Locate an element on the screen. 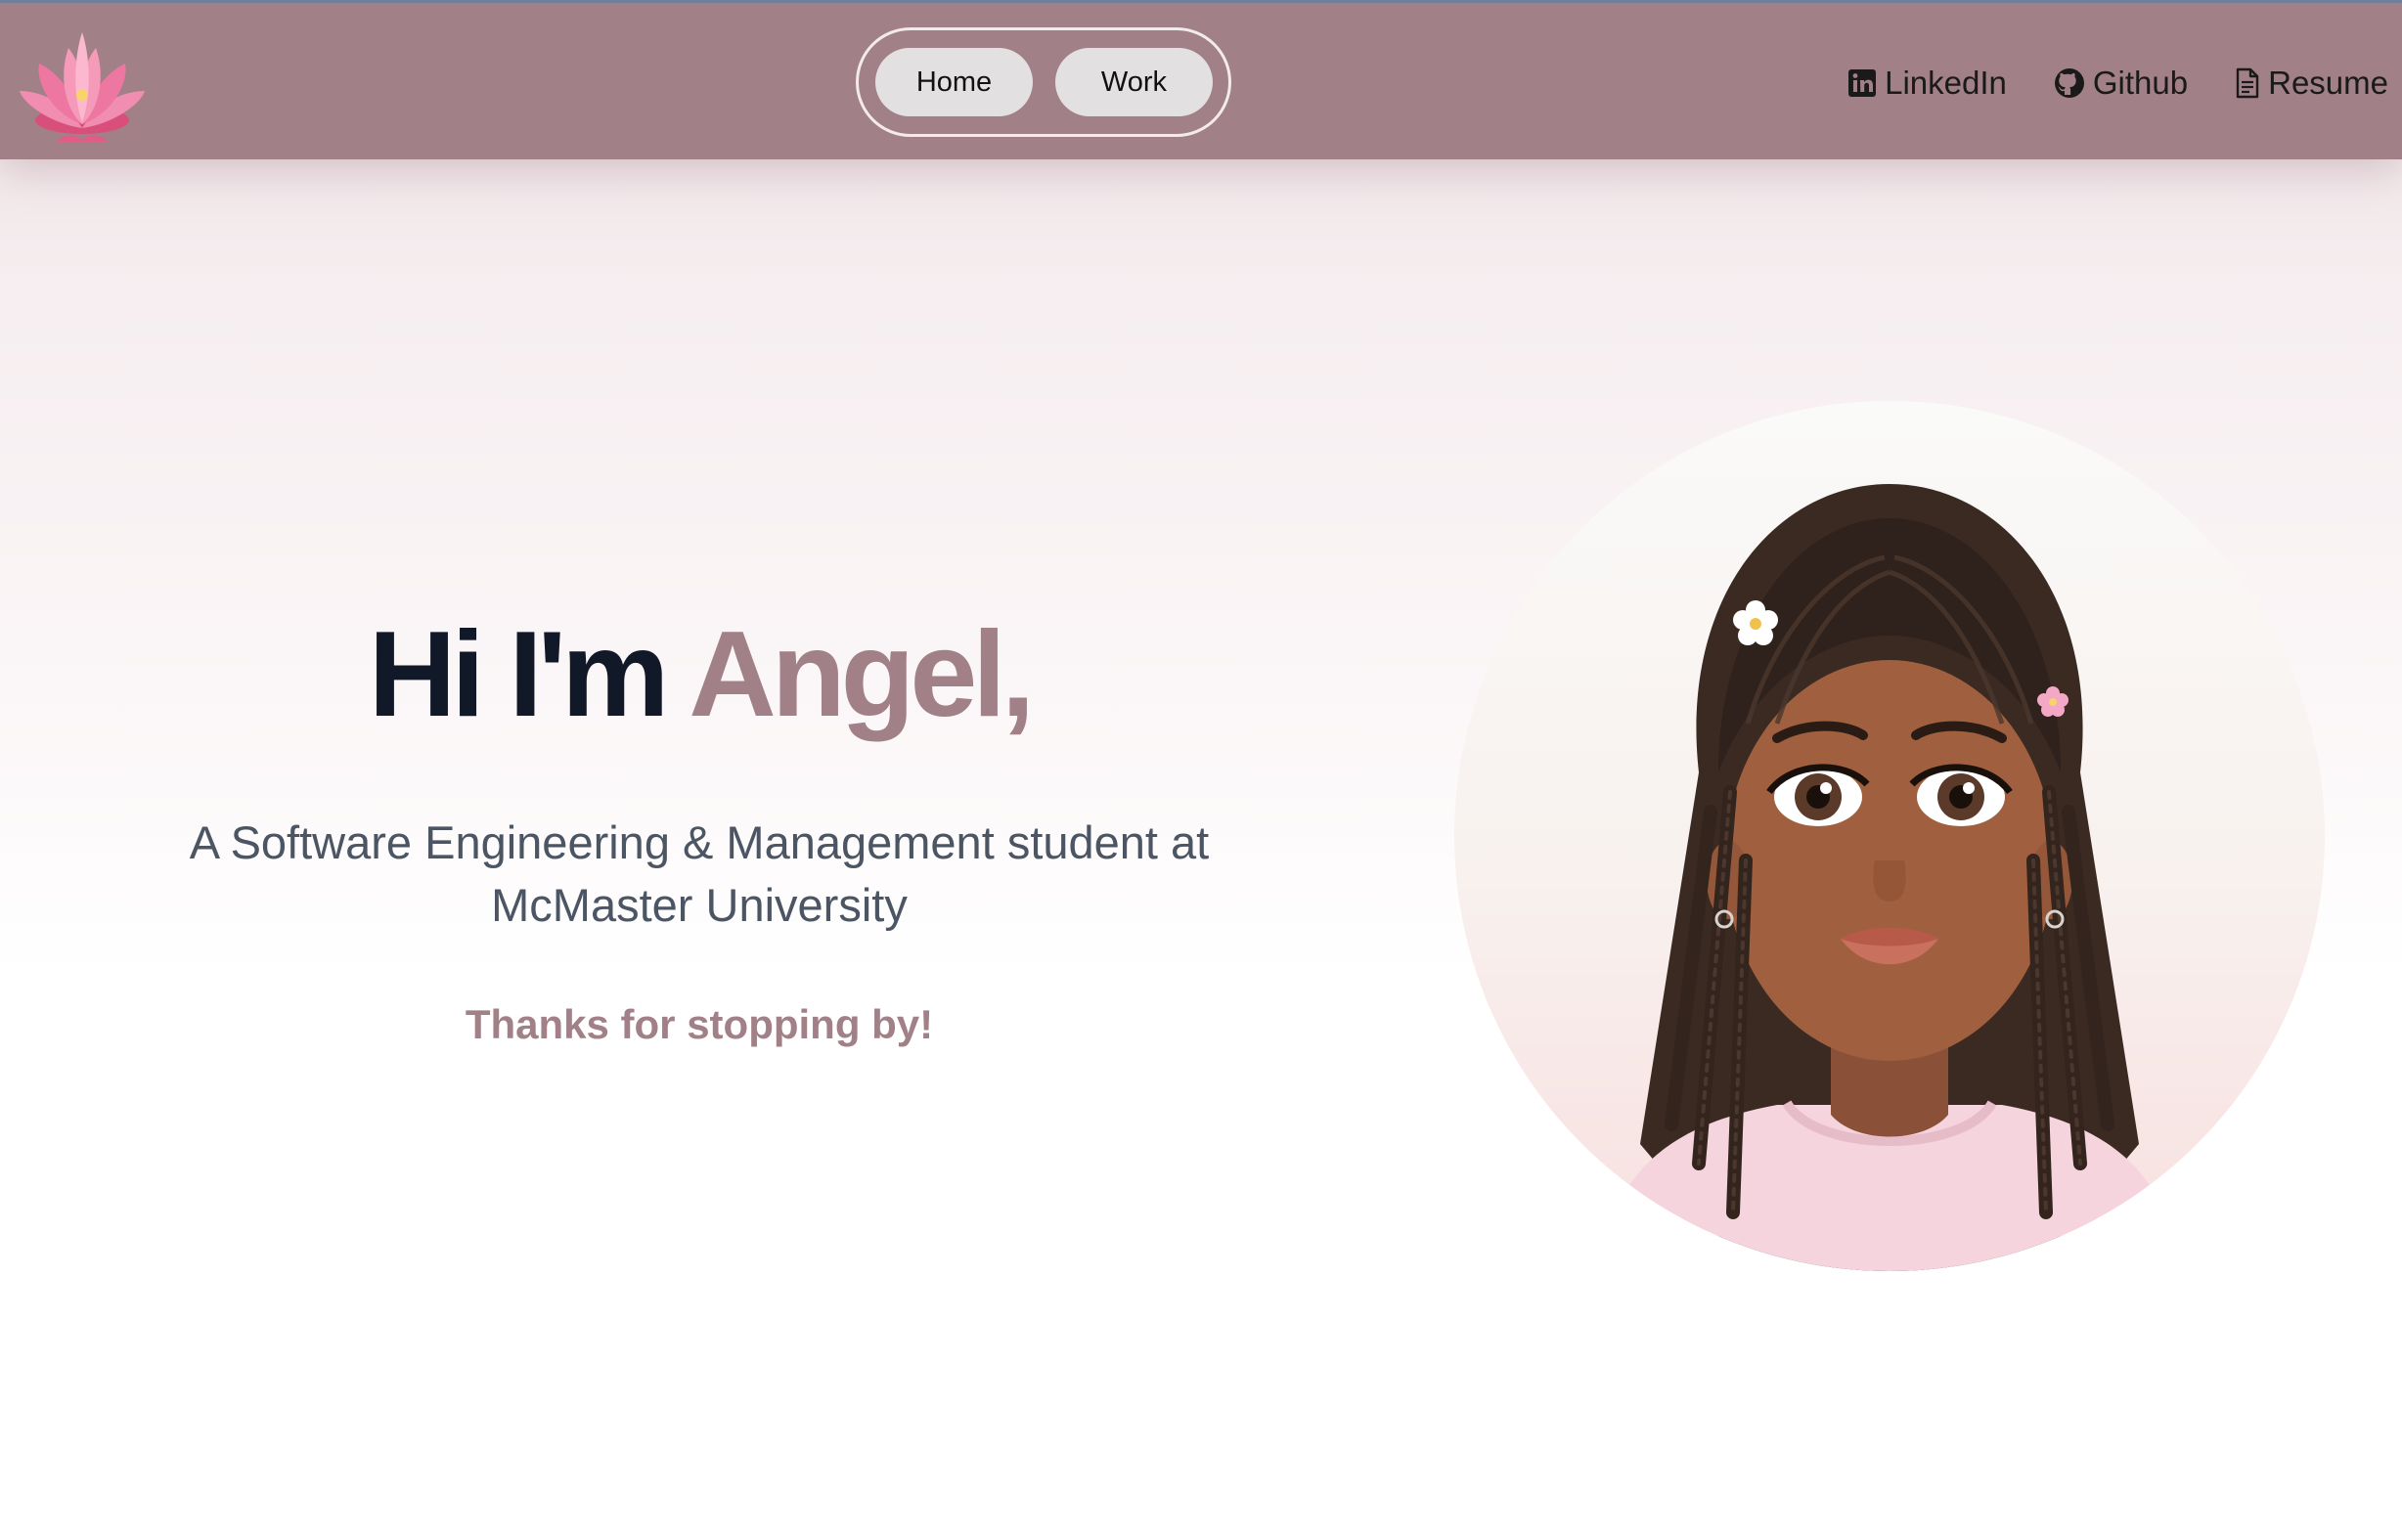  nav-tab-group: Home Work is located at coordinates (1043, 82).